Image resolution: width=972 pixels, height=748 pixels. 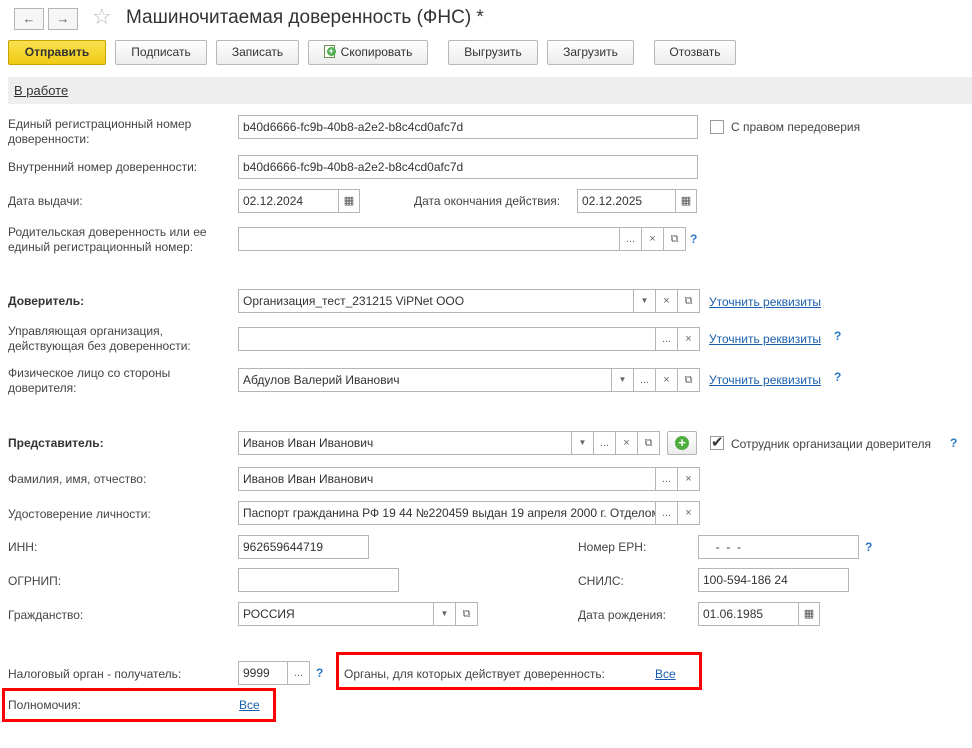 I want to click on forward-button: →, so click(x=63, y=19).